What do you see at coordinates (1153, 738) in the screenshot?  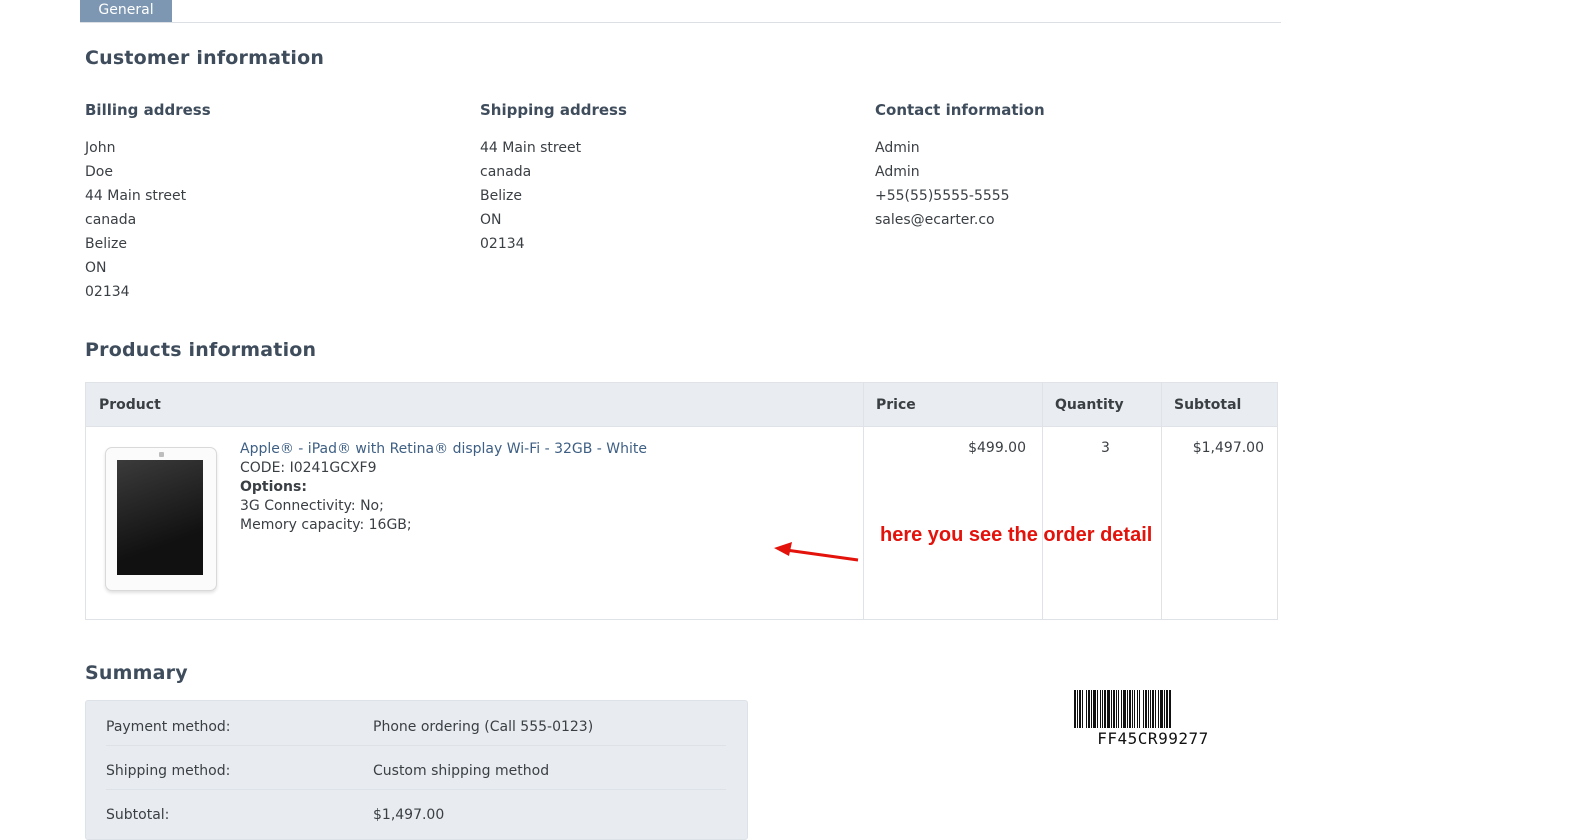 I see `barcode-text: FF45CR99277` at bounding box center [1153, 738].